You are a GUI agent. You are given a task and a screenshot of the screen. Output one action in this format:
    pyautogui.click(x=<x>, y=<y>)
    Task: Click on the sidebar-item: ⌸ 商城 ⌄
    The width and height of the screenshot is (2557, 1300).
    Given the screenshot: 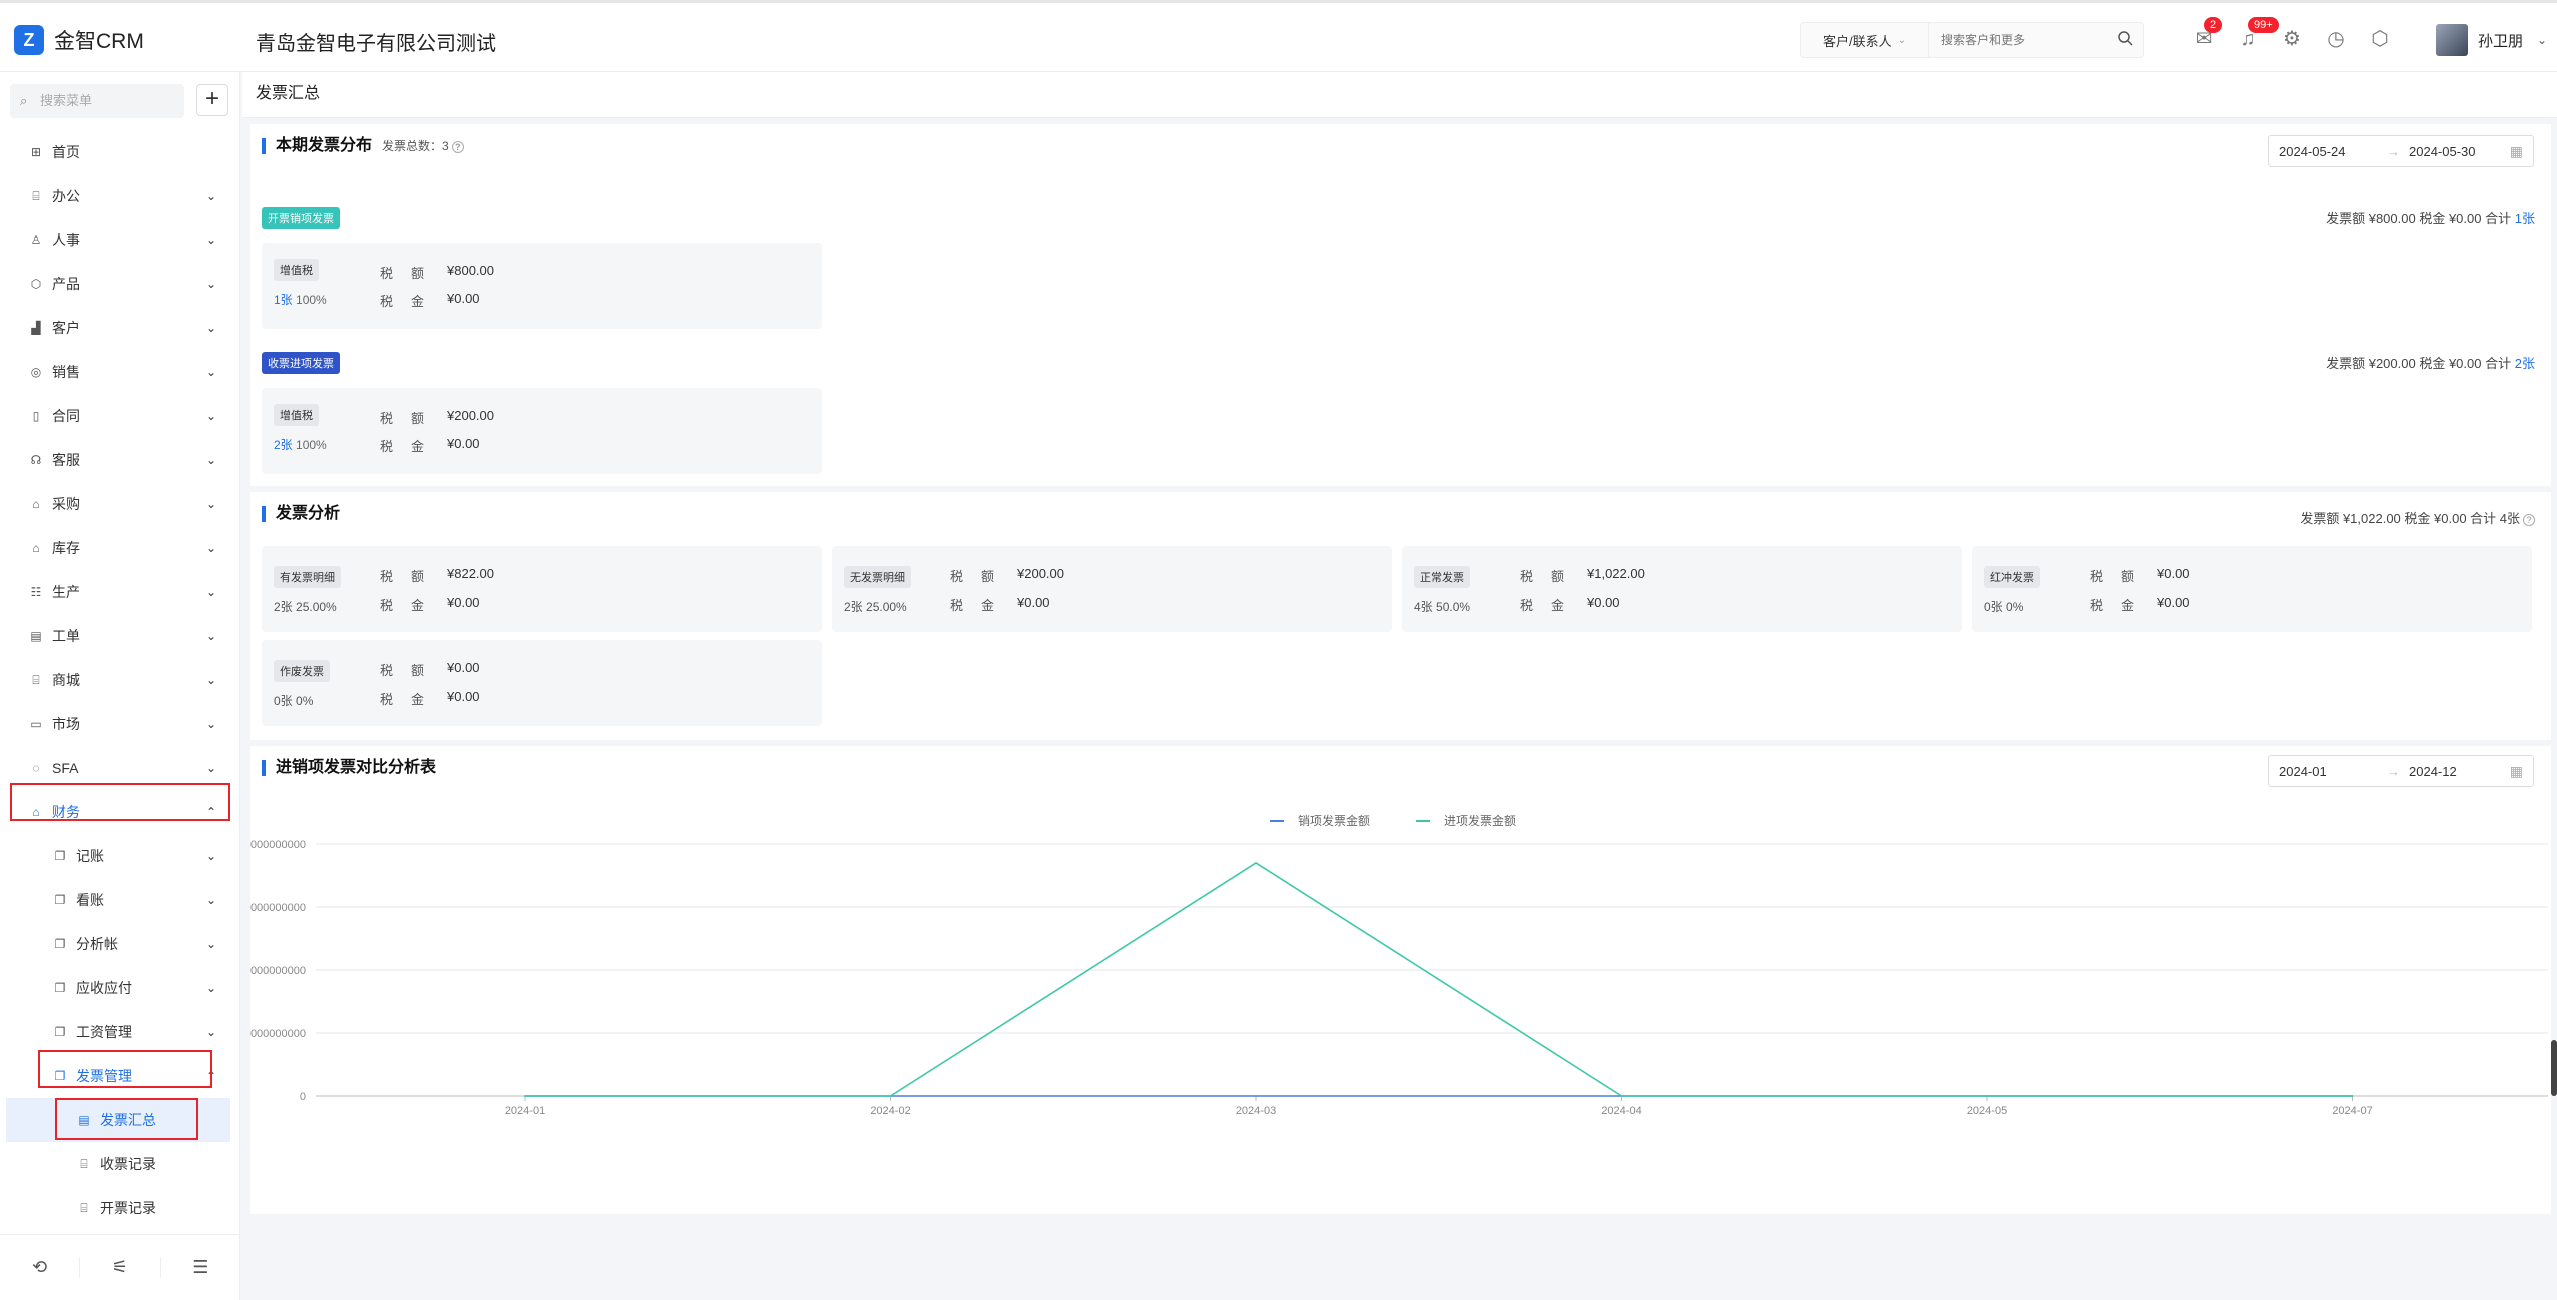 What is the action you would take?
    pyautogui.click(x=120, y=680)
    